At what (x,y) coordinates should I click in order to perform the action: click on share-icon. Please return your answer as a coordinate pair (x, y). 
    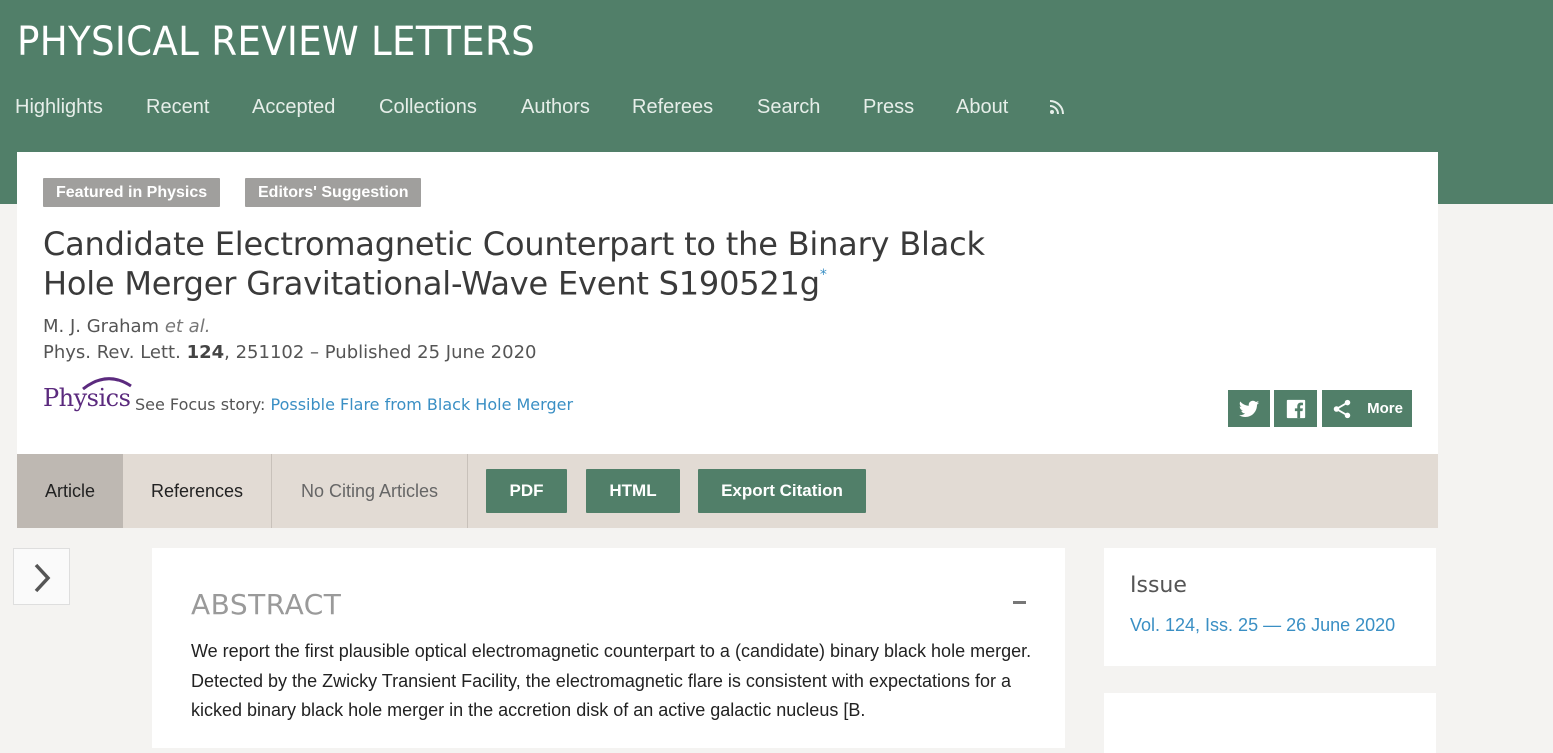
    Looking at the image, I should click on (1342, 408).